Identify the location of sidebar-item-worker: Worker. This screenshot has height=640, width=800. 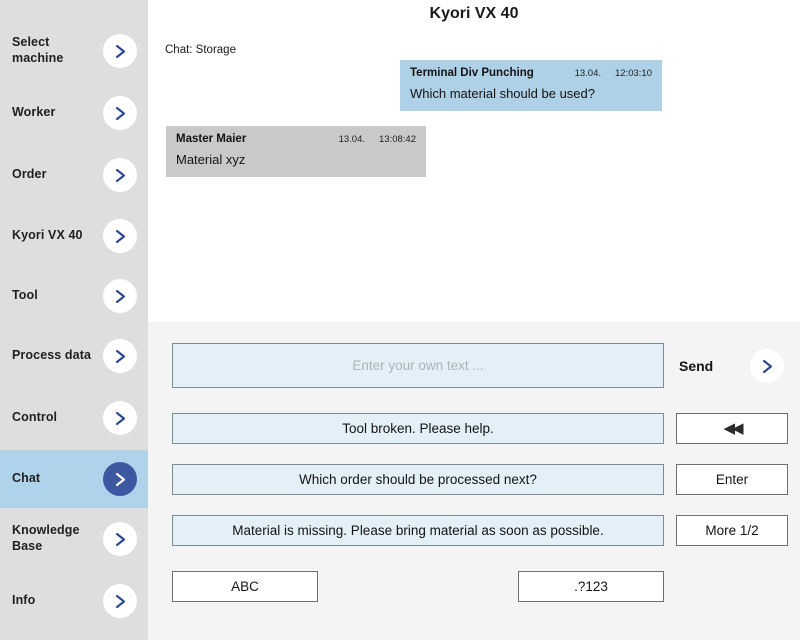
(74, 113).